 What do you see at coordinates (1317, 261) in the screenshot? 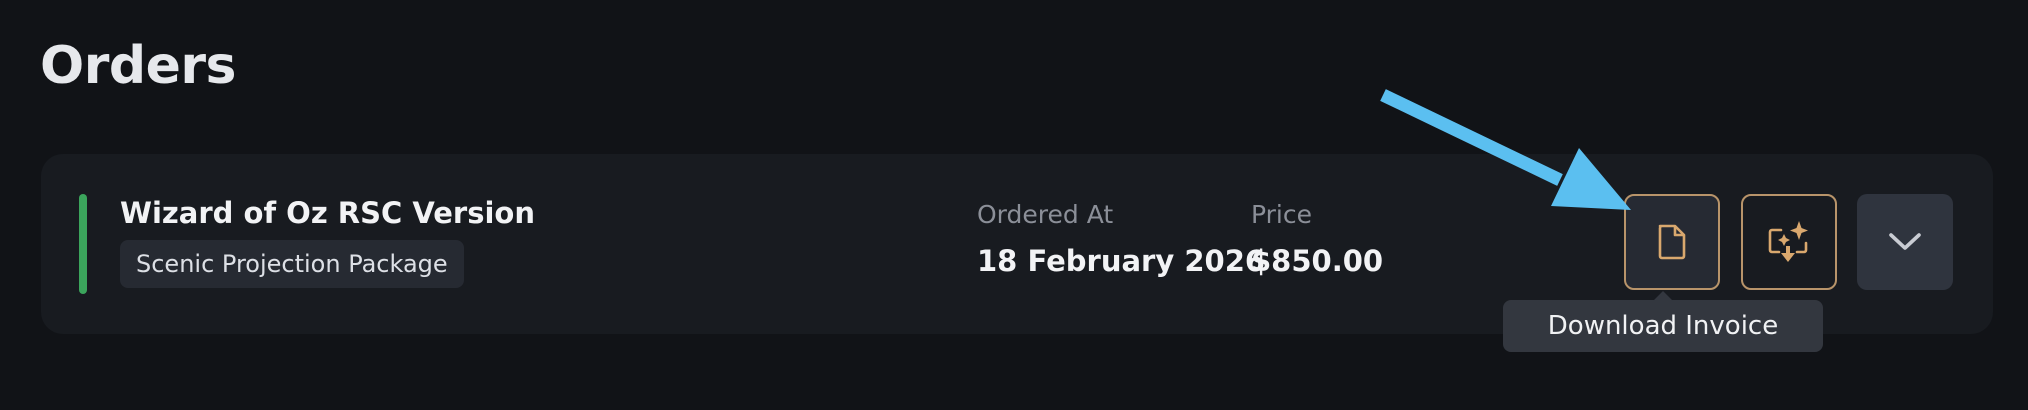
I see `price-value: $850.00` at bounding box center [1317, 261].